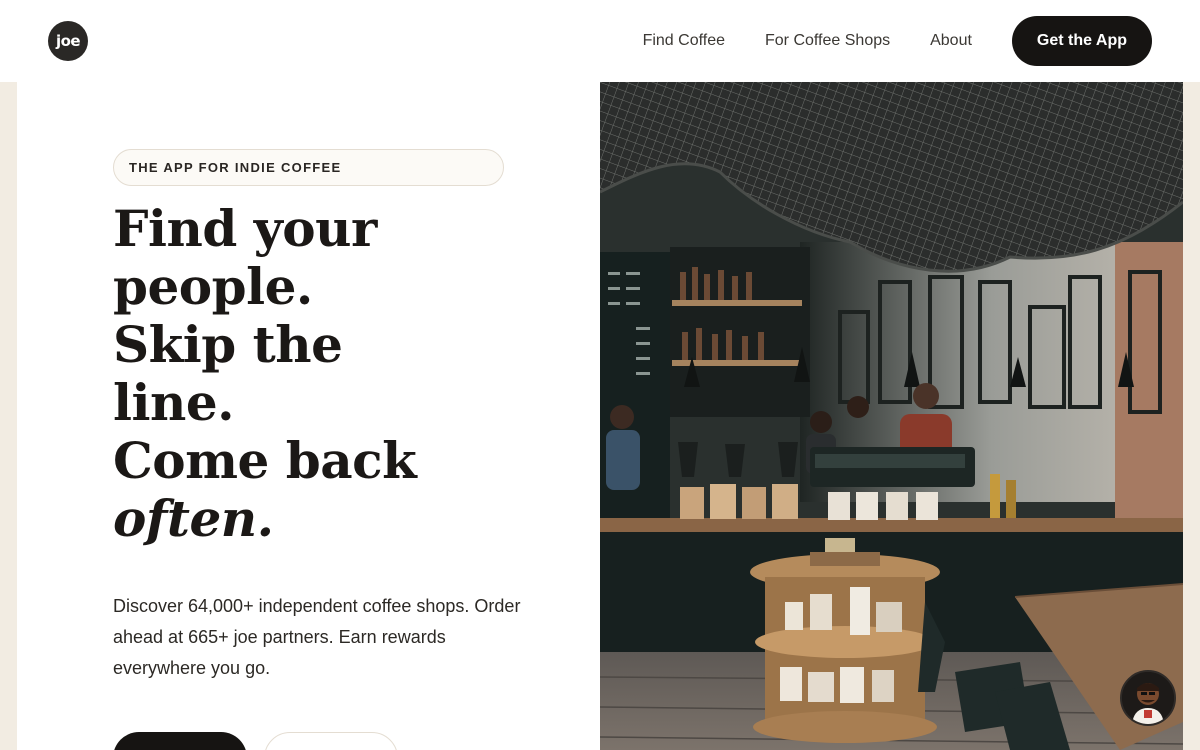  Describe the element at coordinates (245, 228) in the screenshot. I see `headline-line-1: Find your` at that location.